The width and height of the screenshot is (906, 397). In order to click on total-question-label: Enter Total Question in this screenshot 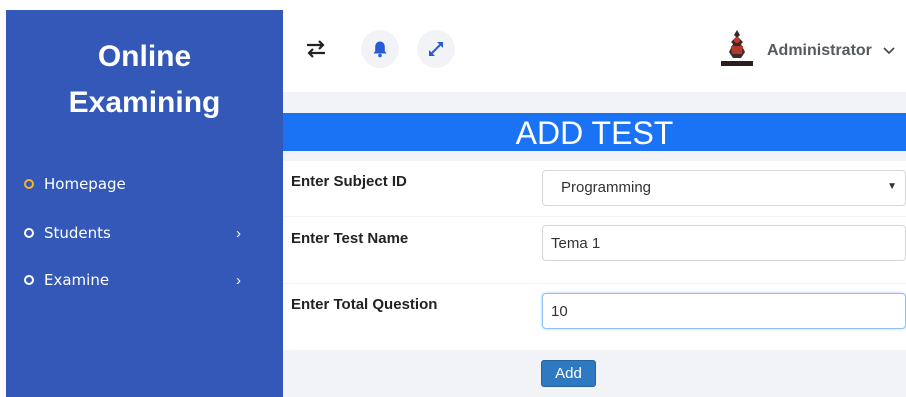, I will do `click(364, 304)`.